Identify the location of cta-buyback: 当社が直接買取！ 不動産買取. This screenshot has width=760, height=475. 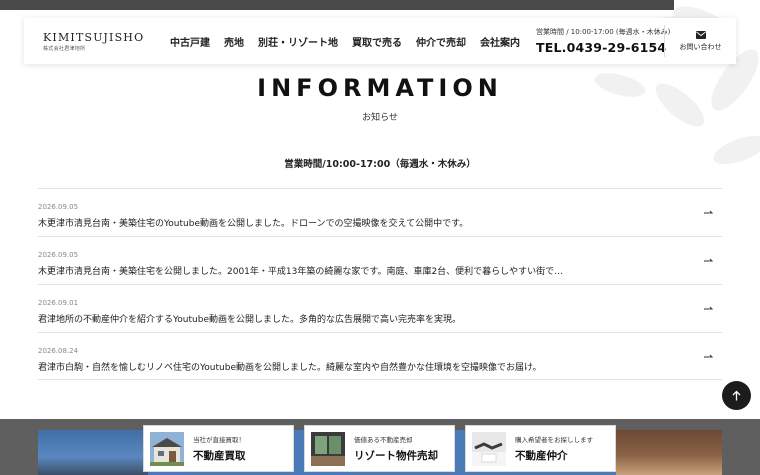
(218, 448).